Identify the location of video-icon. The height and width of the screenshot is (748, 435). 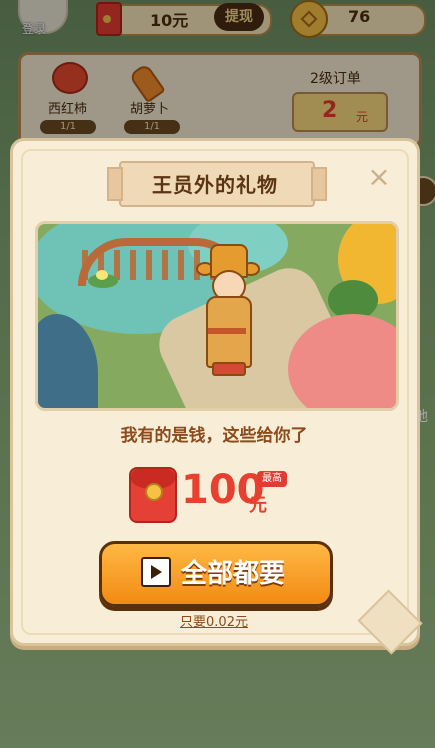
(156, 572).